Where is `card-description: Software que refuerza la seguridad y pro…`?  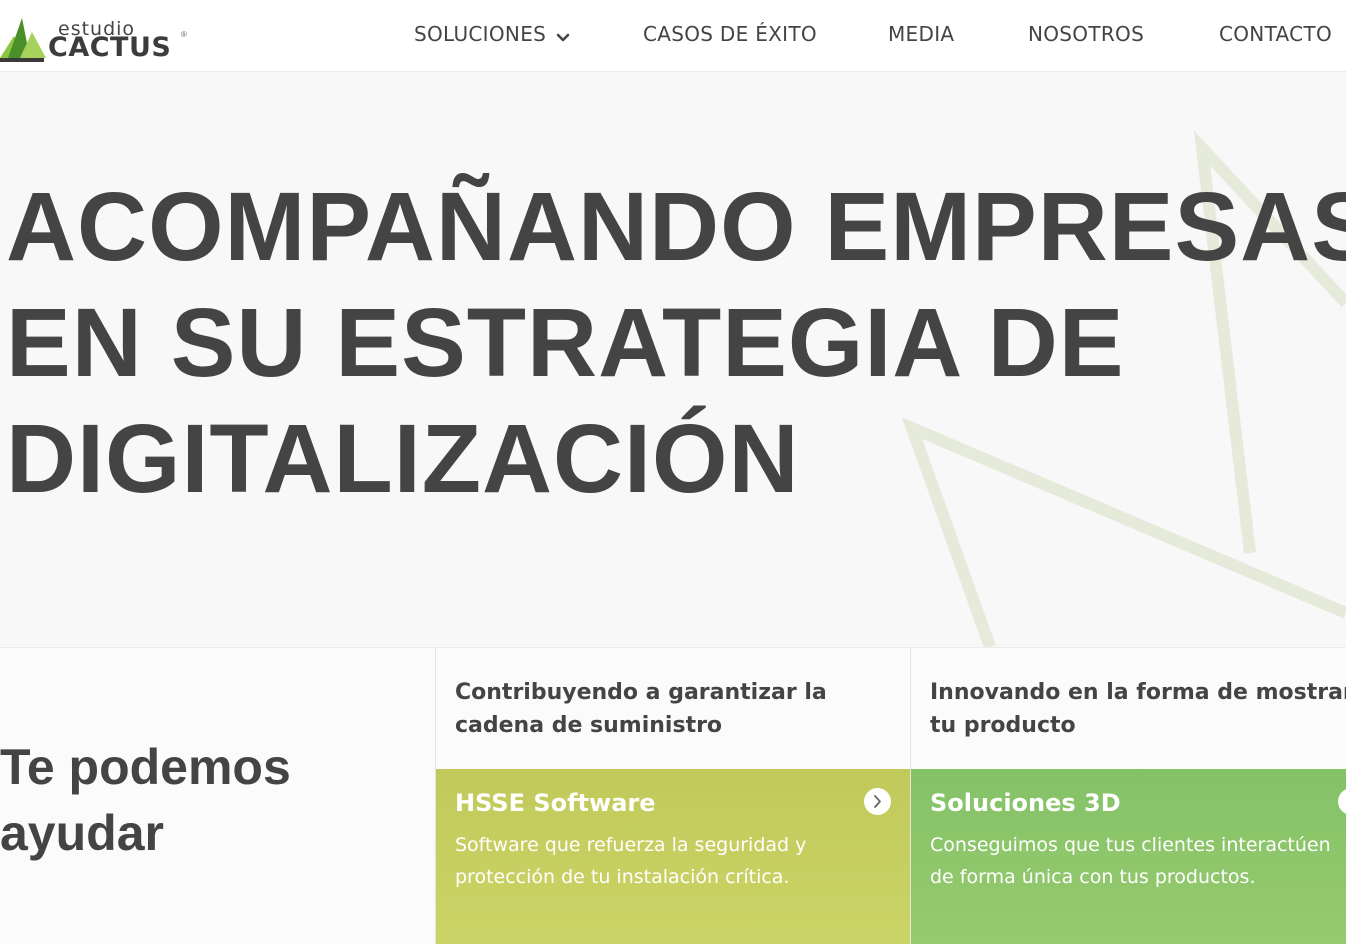 card-description: Software que refuerza la seguridad y pro… is located at coordinates (630, 861).